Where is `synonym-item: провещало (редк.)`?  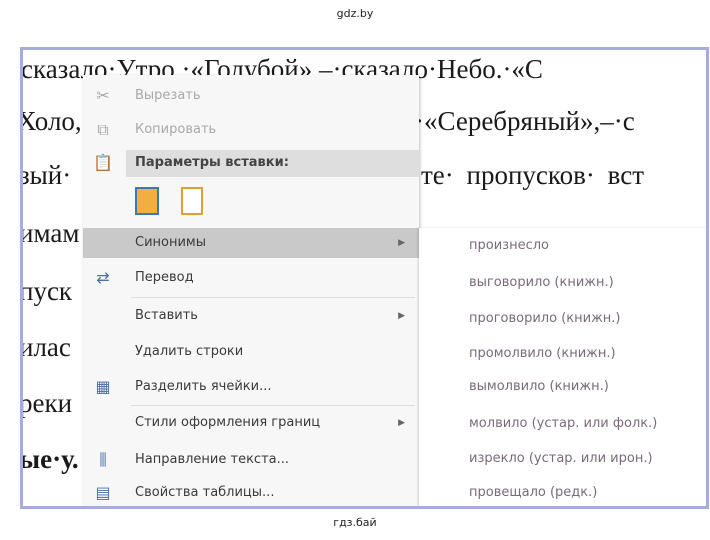
synonym-item: провещало (редк.) is located at coordinates (533, 492).